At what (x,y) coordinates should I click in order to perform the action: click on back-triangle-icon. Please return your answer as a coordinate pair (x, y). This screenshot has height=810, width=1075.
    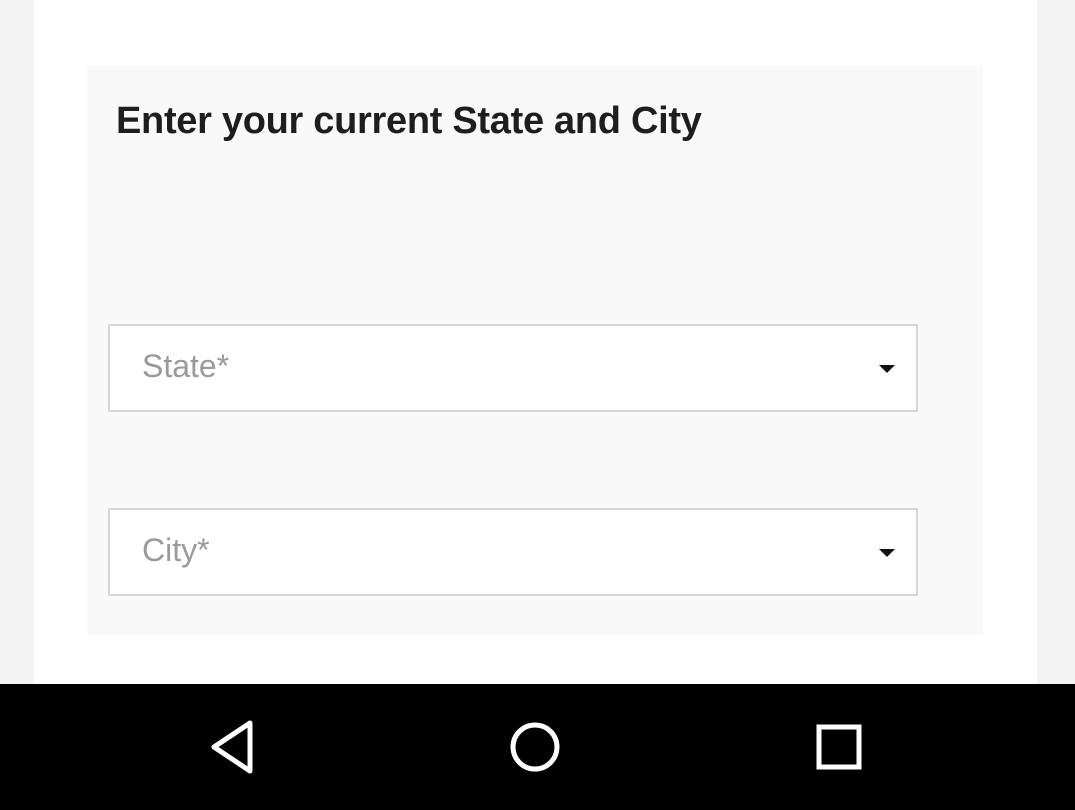
    Looking at the image, I should click on (232, 747).